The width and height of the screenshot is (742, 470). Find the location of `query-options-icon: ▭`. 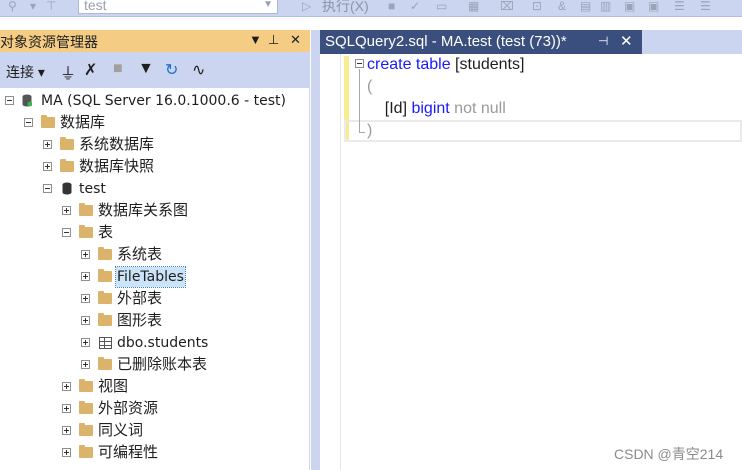

query-options-icon: ▭ is located at coordinates (441, 6).